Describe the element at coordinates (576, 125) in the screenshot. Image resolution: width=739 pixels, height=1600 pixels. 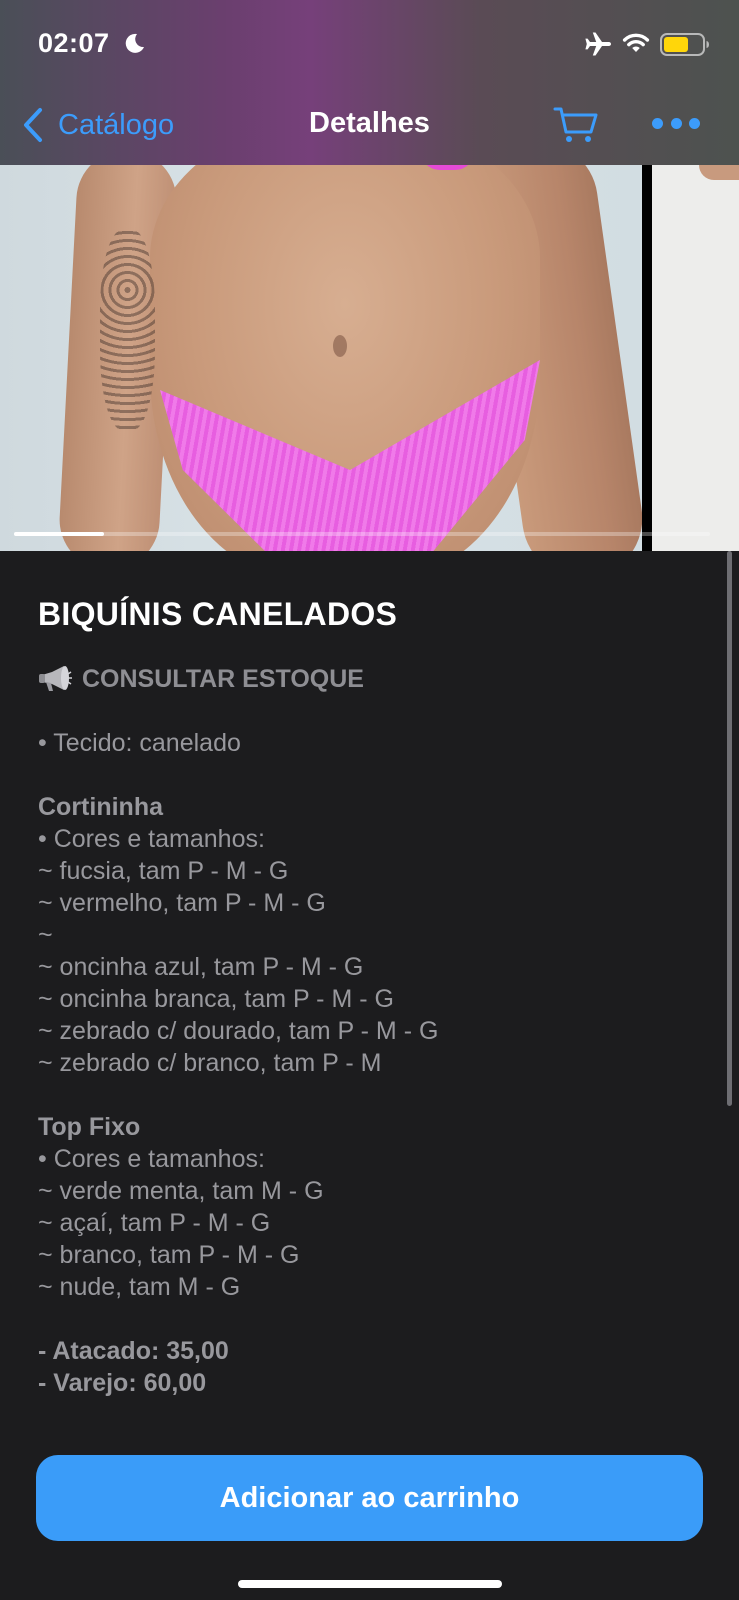
I see `cart-icon` at that location.